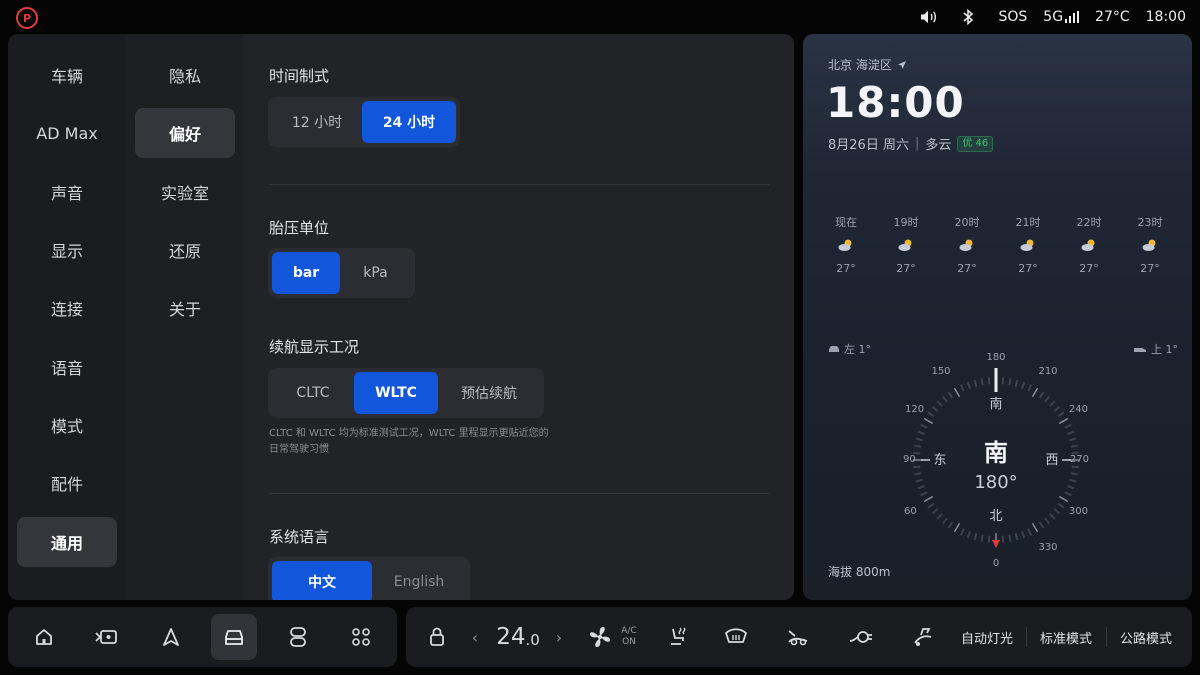 This screenshot has height=675, width=1200. Describe the element at coordinates (1165, 17) in the screenshot. I see `clock: 18:00` at that location.